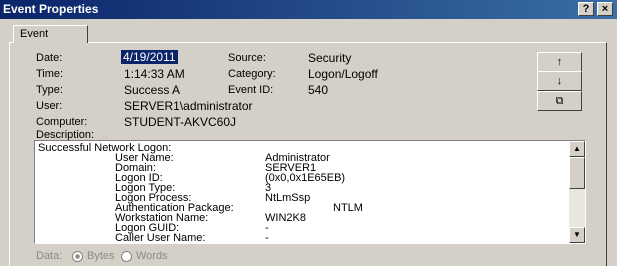 The width and height of the screenshot is (617, 266). Describe the element at coordinates (343, 74) in the screenshot. I see `category-value: Logon/Logoff` at that location.